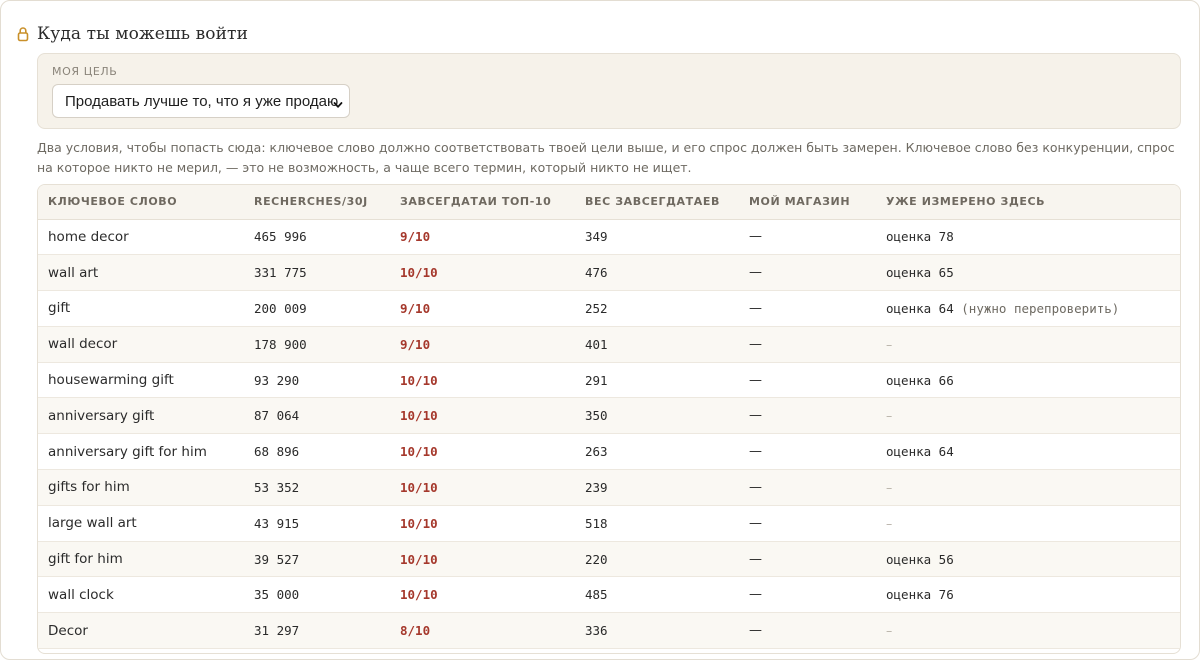 Image resolution: width=1200 pixels, height=660 pixels. I want to click on cell-keyword: gifts for him, so click(141, 487).